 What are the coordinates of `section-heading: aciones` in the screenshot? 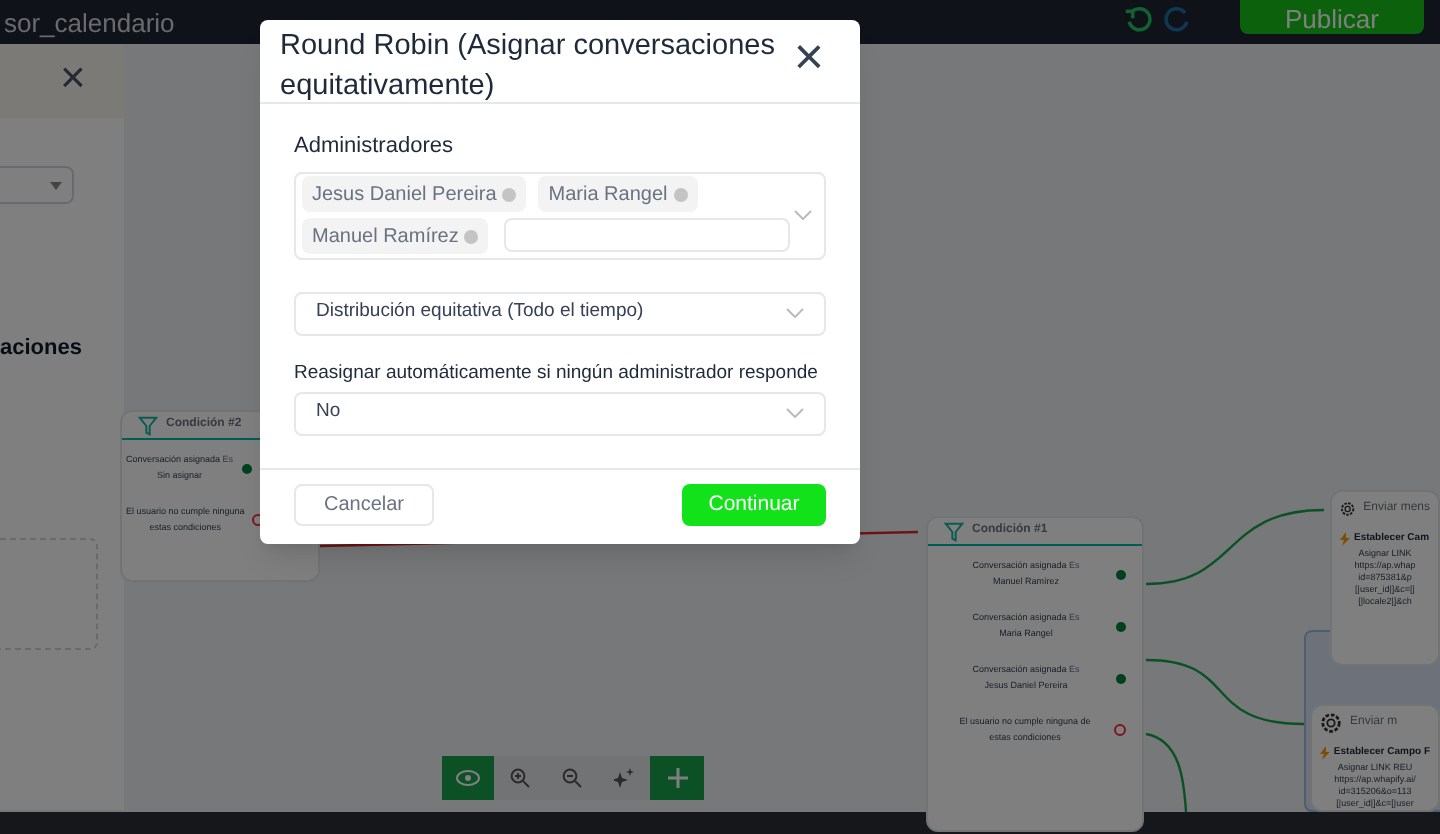 It's located at (41, 349).